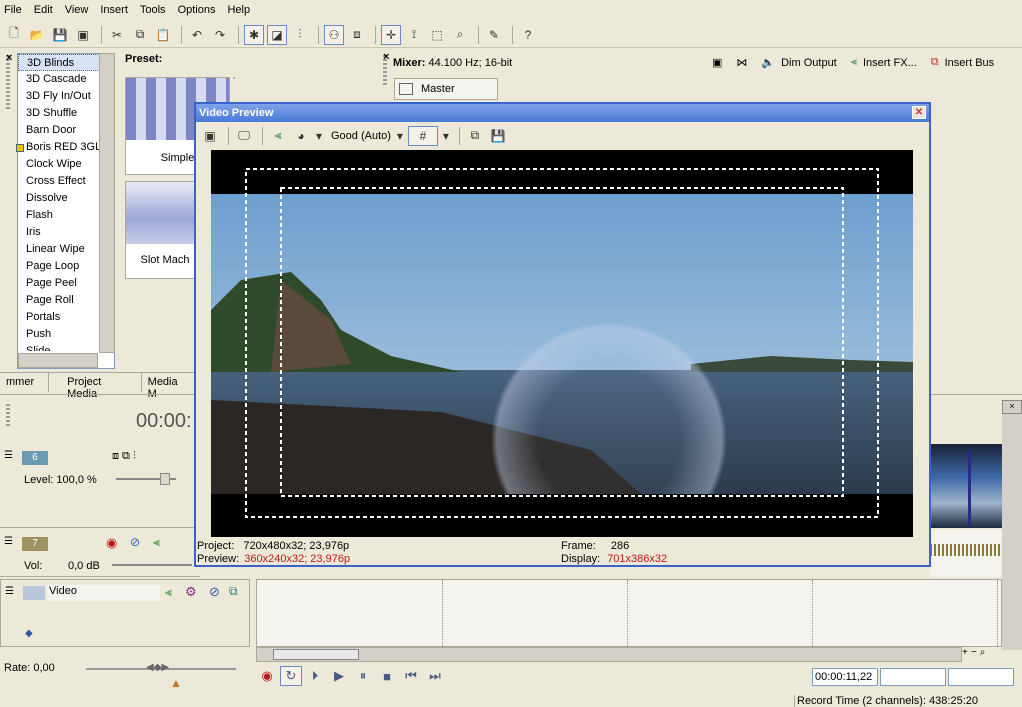  Describe the element at coordinates (970, 63) in the screenshot. I see `insert-bus-button: Insert Bus` at that location.